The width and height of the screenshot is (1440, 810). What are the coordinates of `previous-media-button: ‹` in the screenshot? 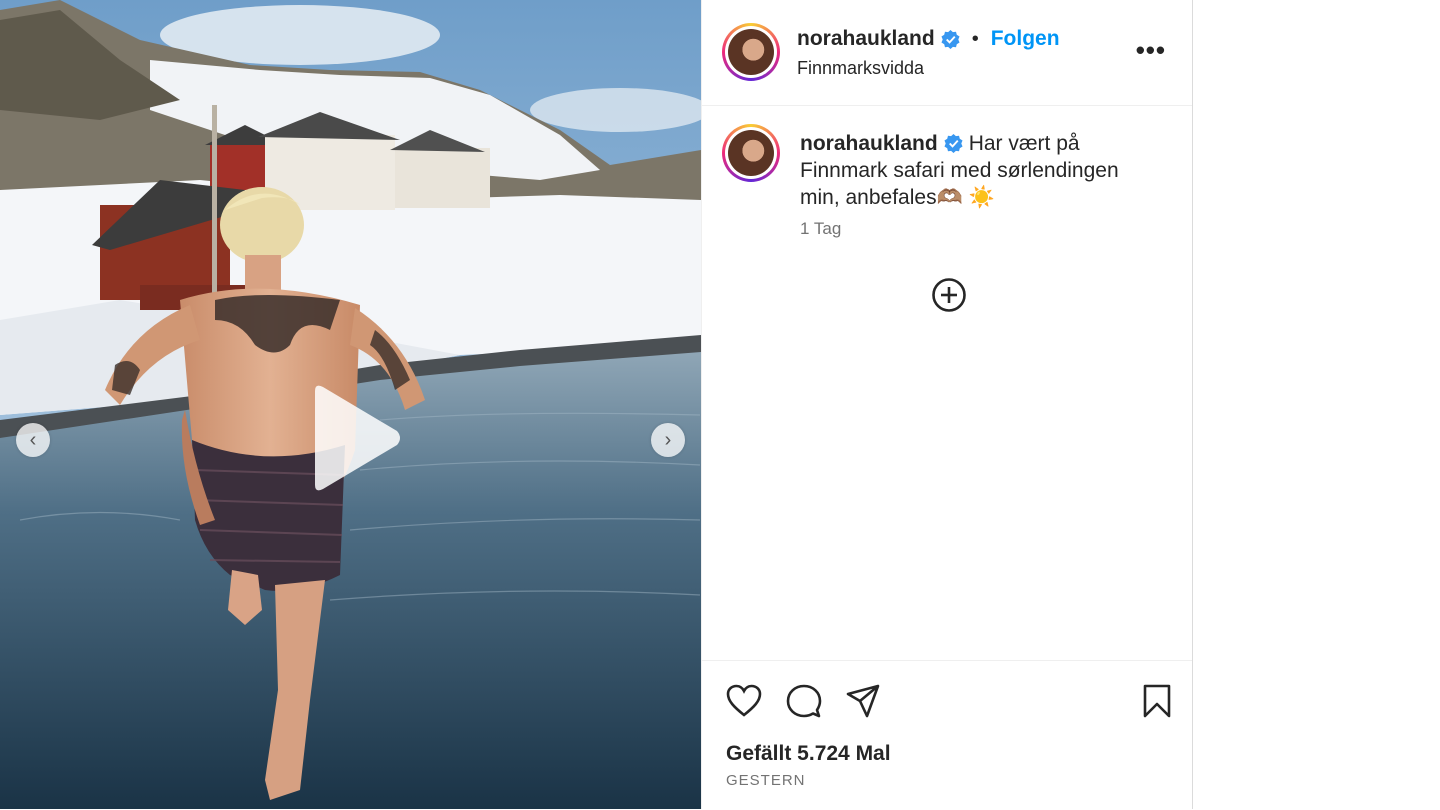 It's located at (33, 440).